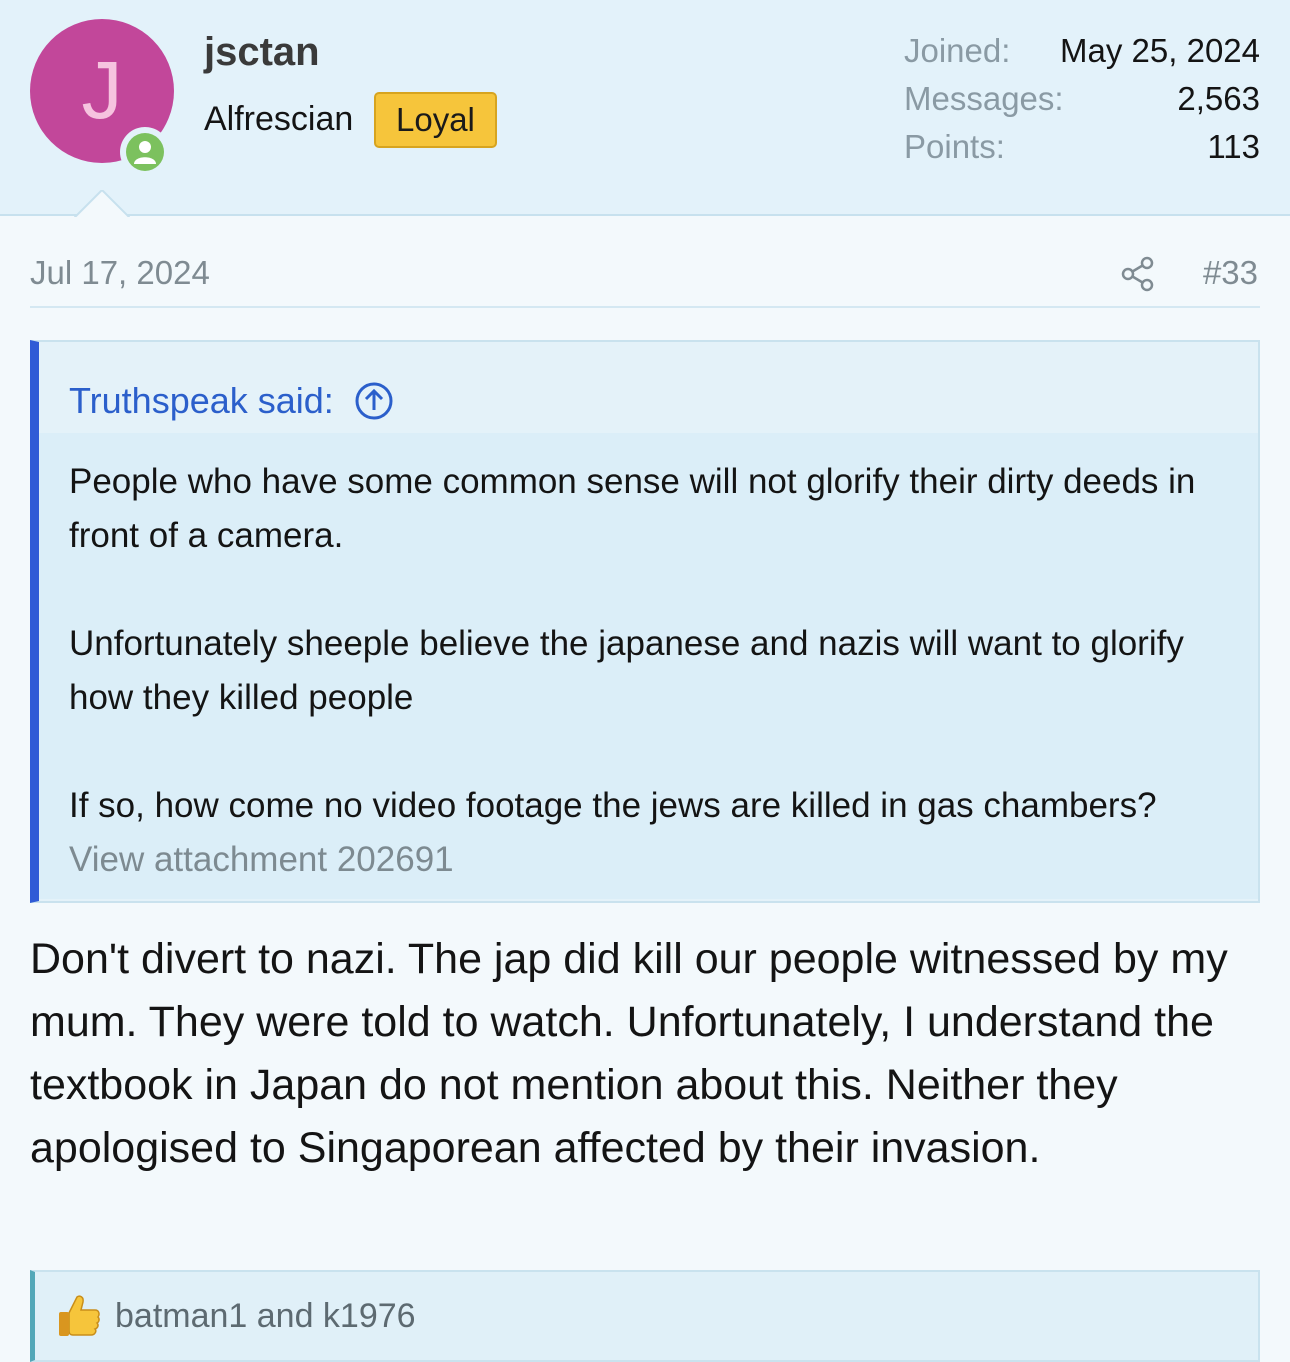 The width and height of the screenshot is (1290, 1362). Describe the element at coordinates (1230, 273) in the screenshot. I see `post-number-link: #33` at that location.